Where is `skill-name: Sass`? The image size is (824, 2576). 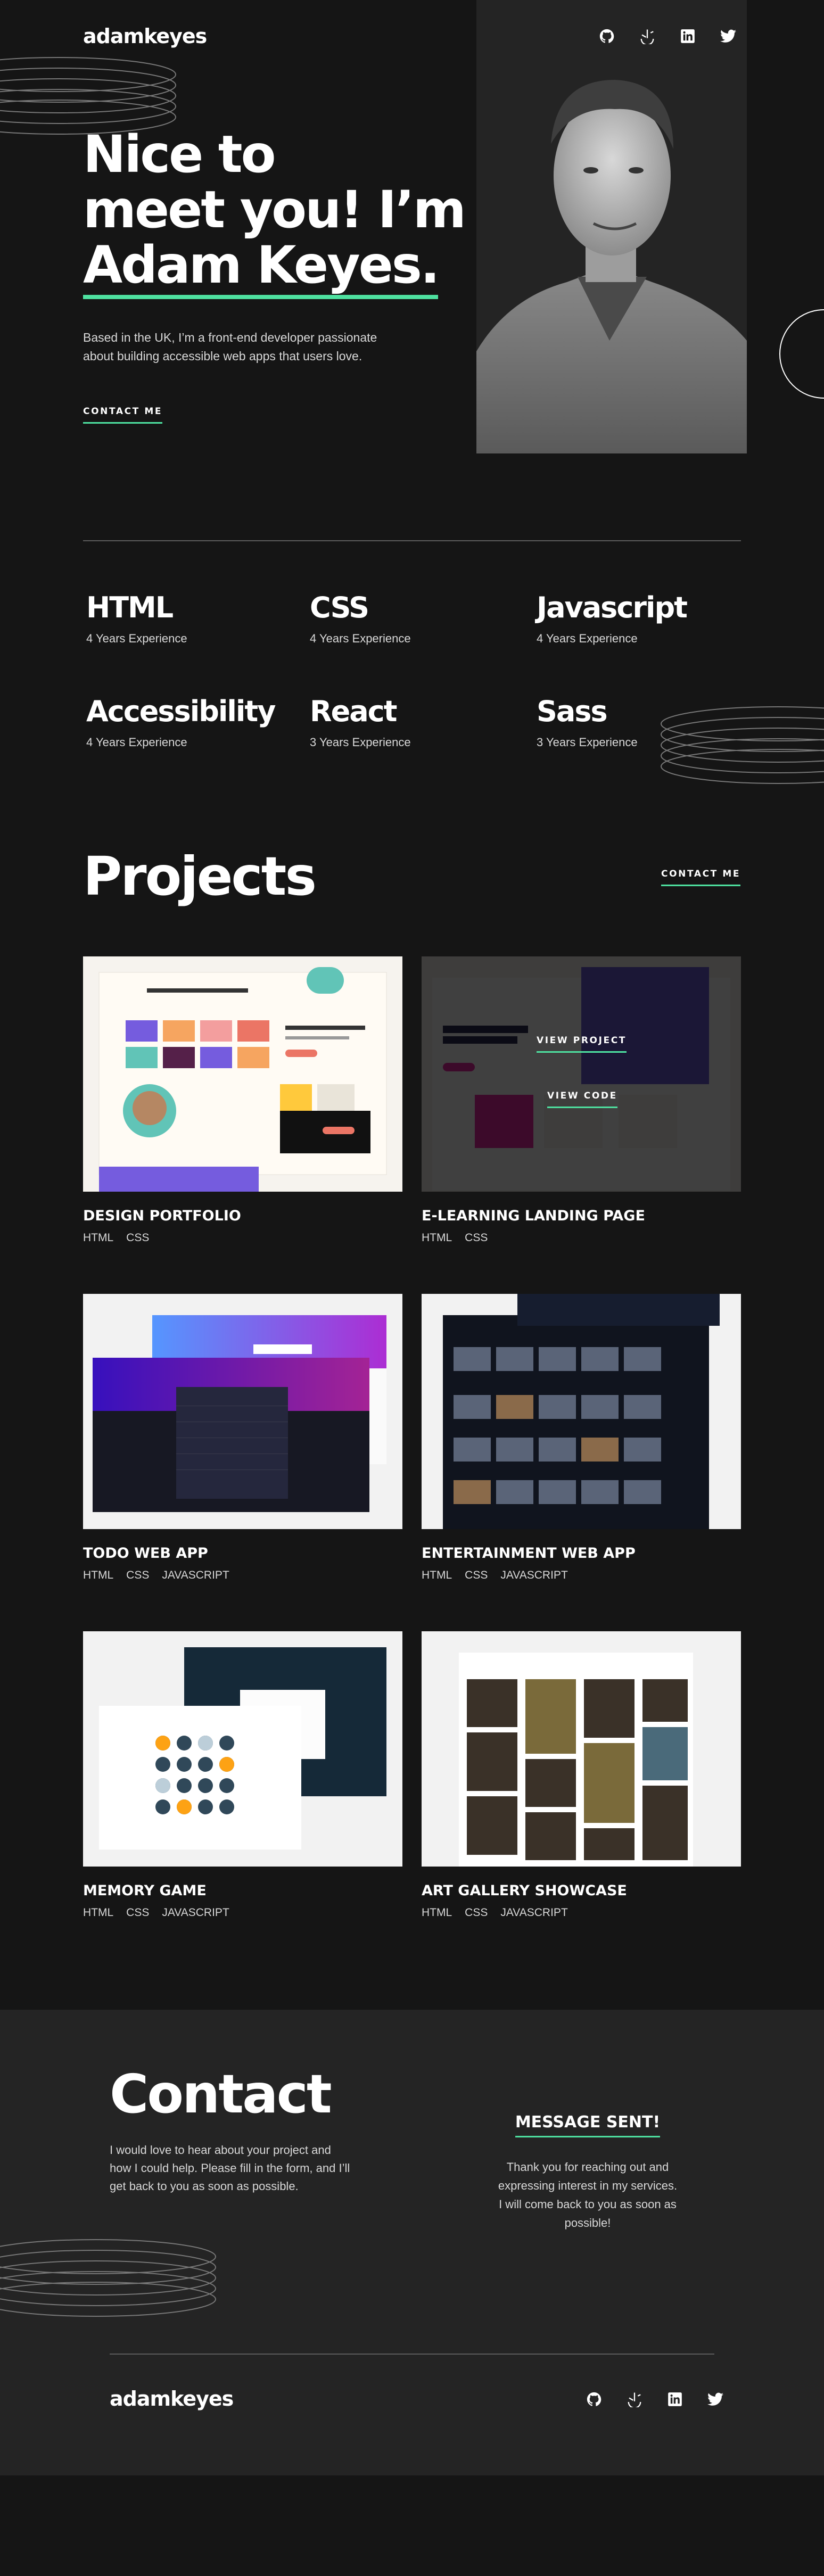 skill-name: Sass is located at coordinates (572, 711).